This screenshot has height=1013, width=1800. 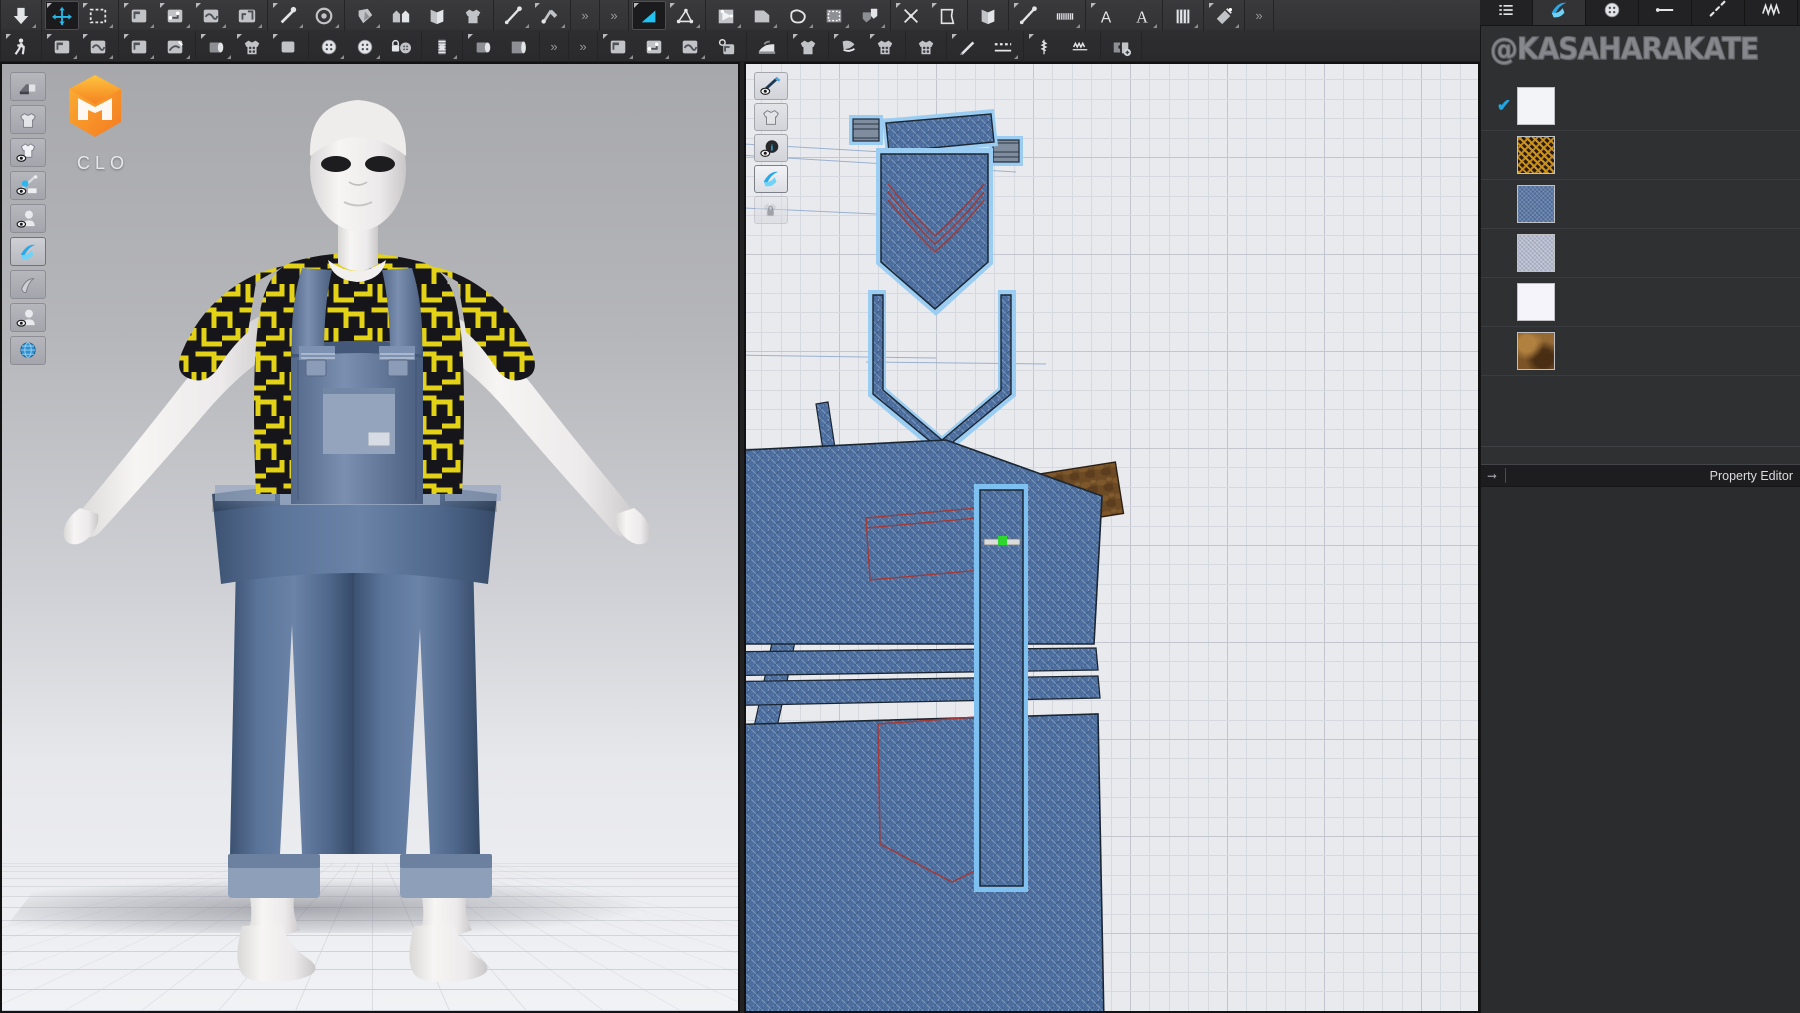 What do you see at coordinates (554, 46) in the screenshot?
I see `chevron-double-right-icon-4: »` at bounding box center [554, 46].